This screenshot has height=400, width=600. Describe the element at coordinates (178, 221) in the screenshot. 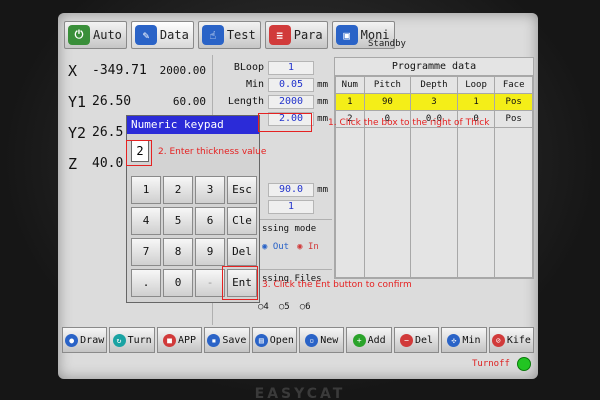

I see `key-5: 5` at that location.